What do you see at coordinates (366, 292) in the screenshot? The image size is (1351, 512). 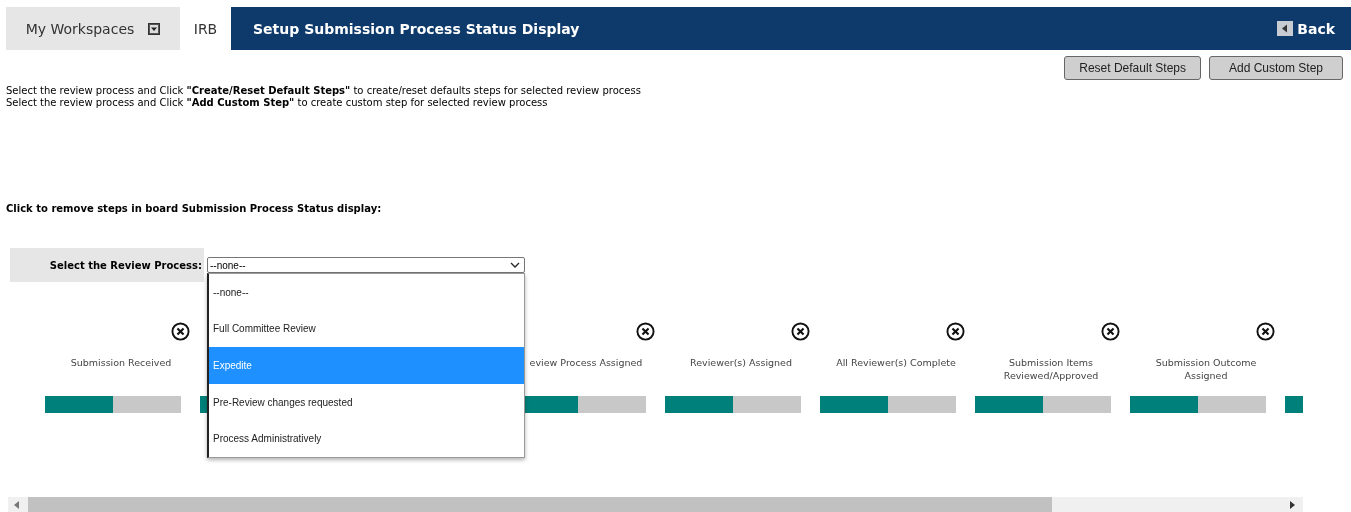 I see `dropdown-option: --none--` at bounding box center [366, 292].